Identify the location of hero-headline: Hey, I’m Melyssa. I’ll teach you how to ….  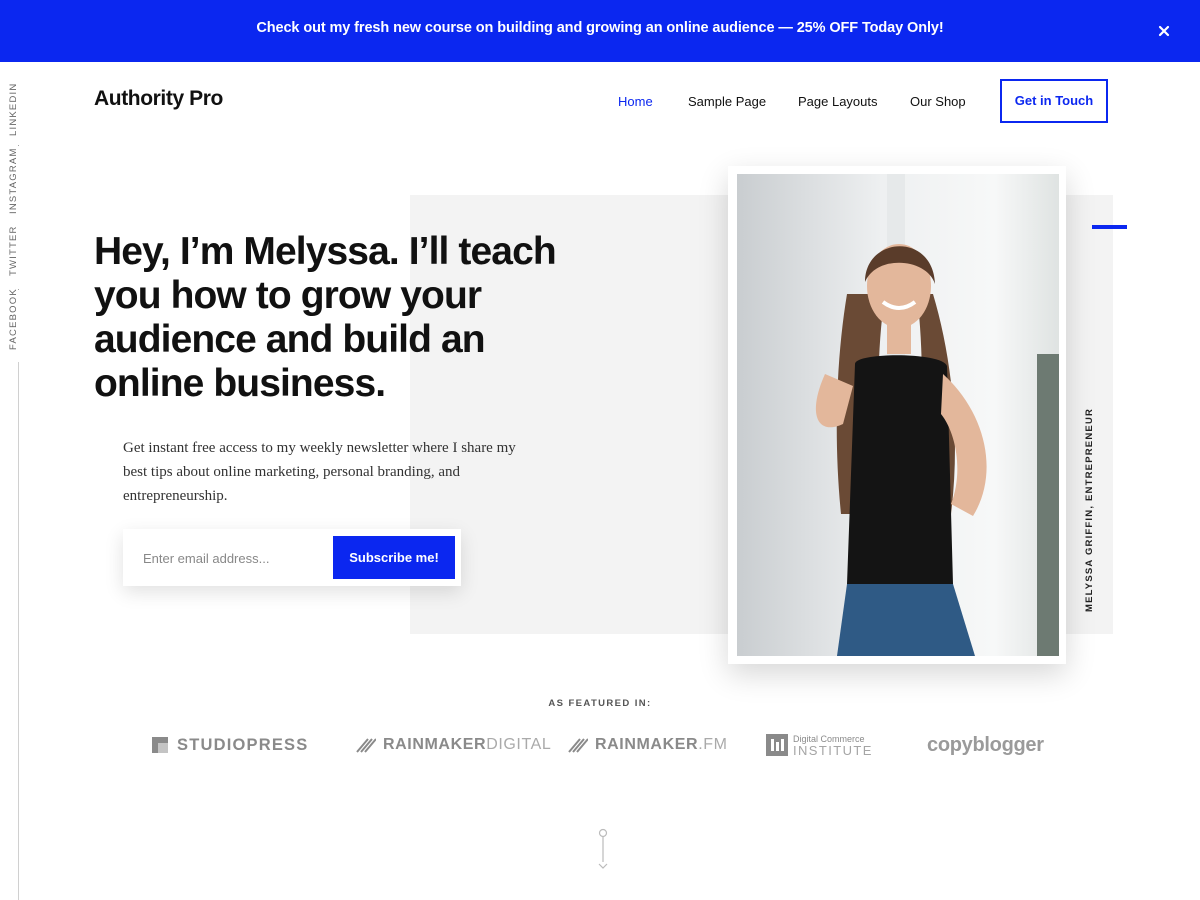
(325, 317).